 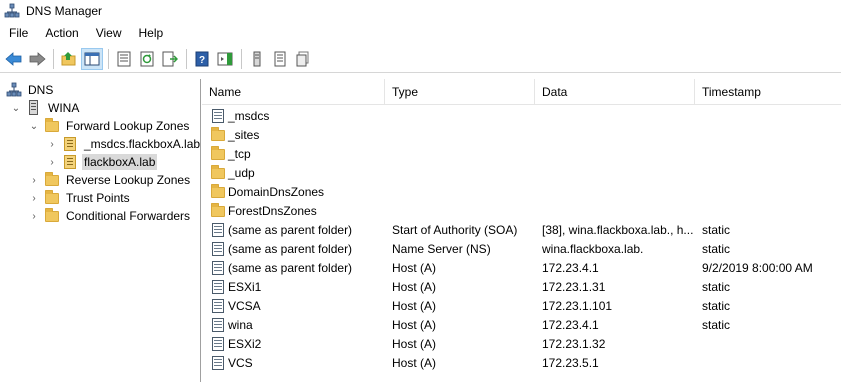 I want to click on properties-button, so click(x=124, y=59).